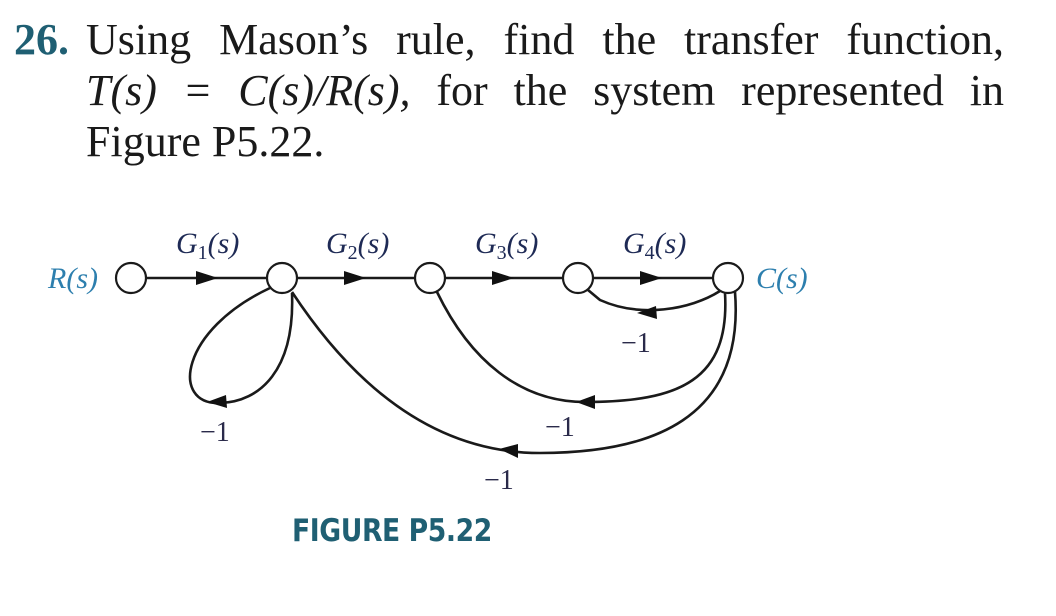 This screenshot has height=616, width=1056. What do you see at coordinates (357, 245) in the screenshot?
I see `gain-label-g2: G2(s)` at bounding box center [357, 245].